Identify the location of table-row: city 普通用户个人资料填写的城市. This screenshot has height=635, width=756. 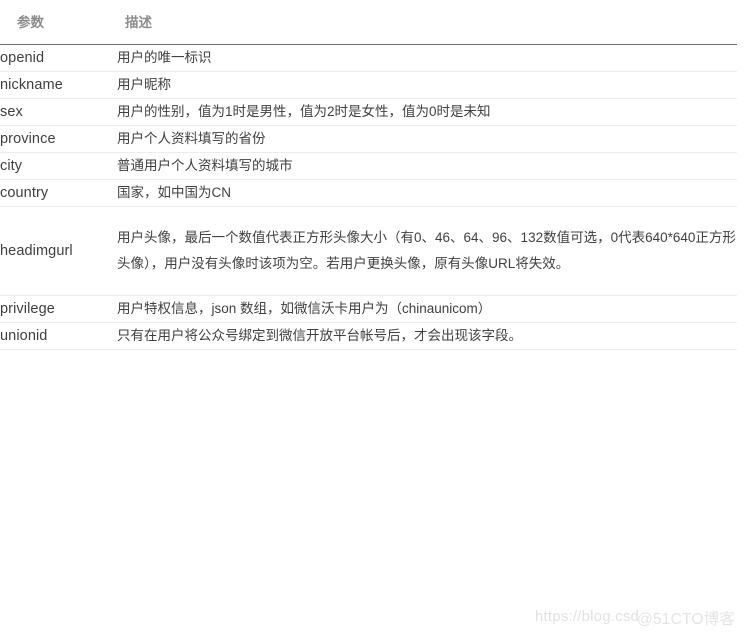
(368, 166).